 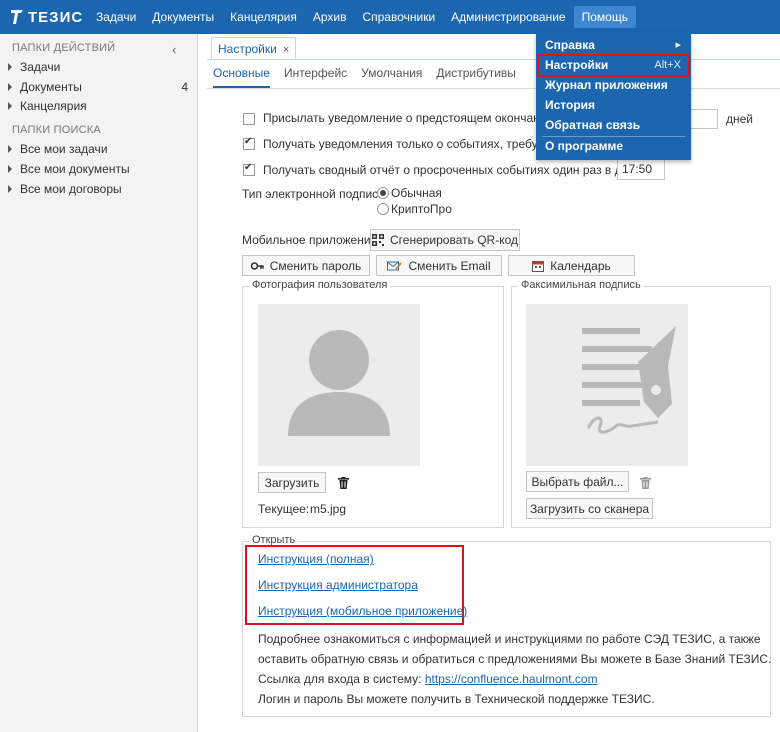 I want to click on facsimile-placeholder, so click(x=607, y=385).